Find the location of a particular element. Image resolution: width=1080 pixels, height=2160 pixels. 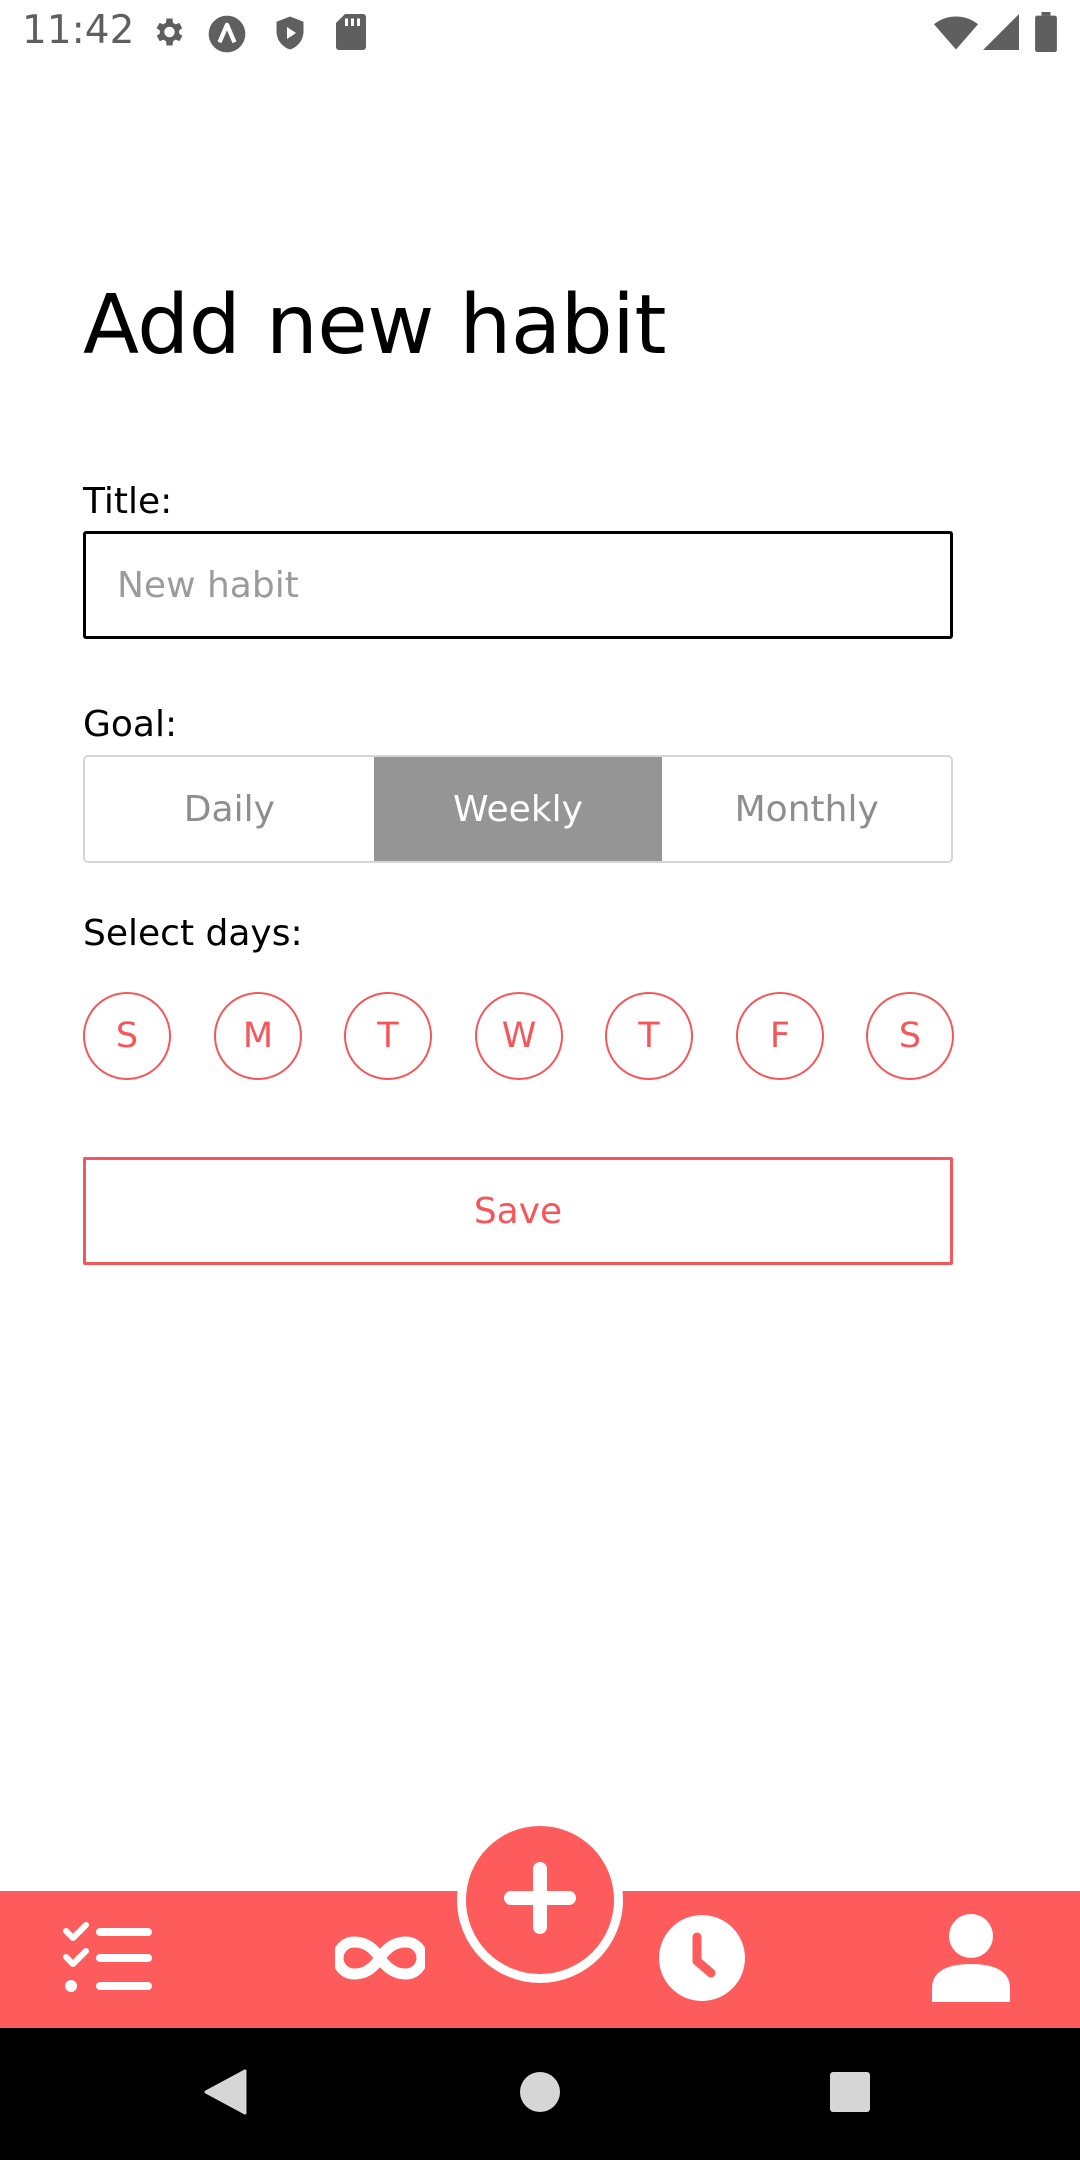

nav-habits-list is located at coordinates (108, 1959).